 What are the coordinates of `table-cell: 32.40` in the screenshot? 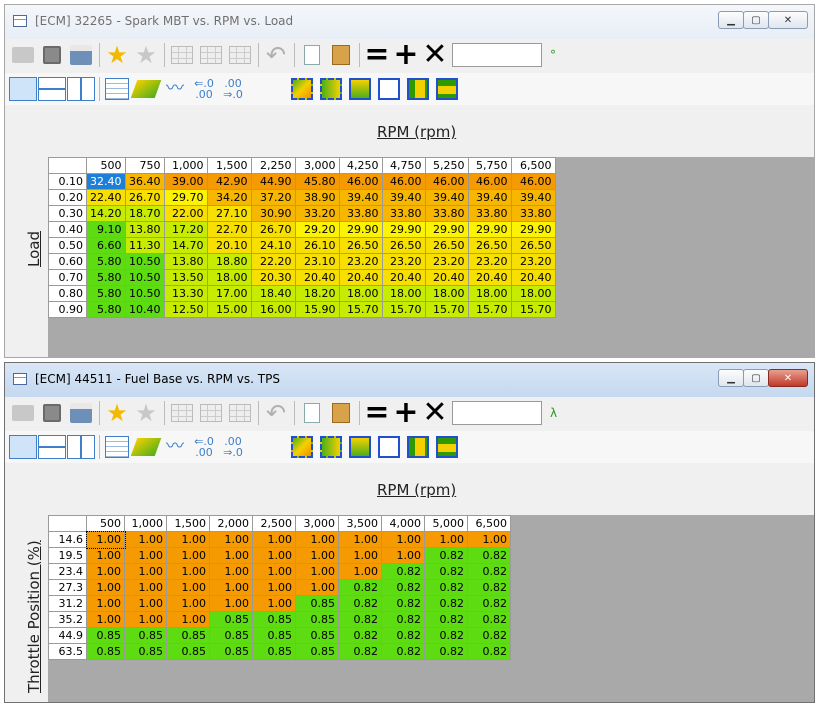 It's located at (106, 181).